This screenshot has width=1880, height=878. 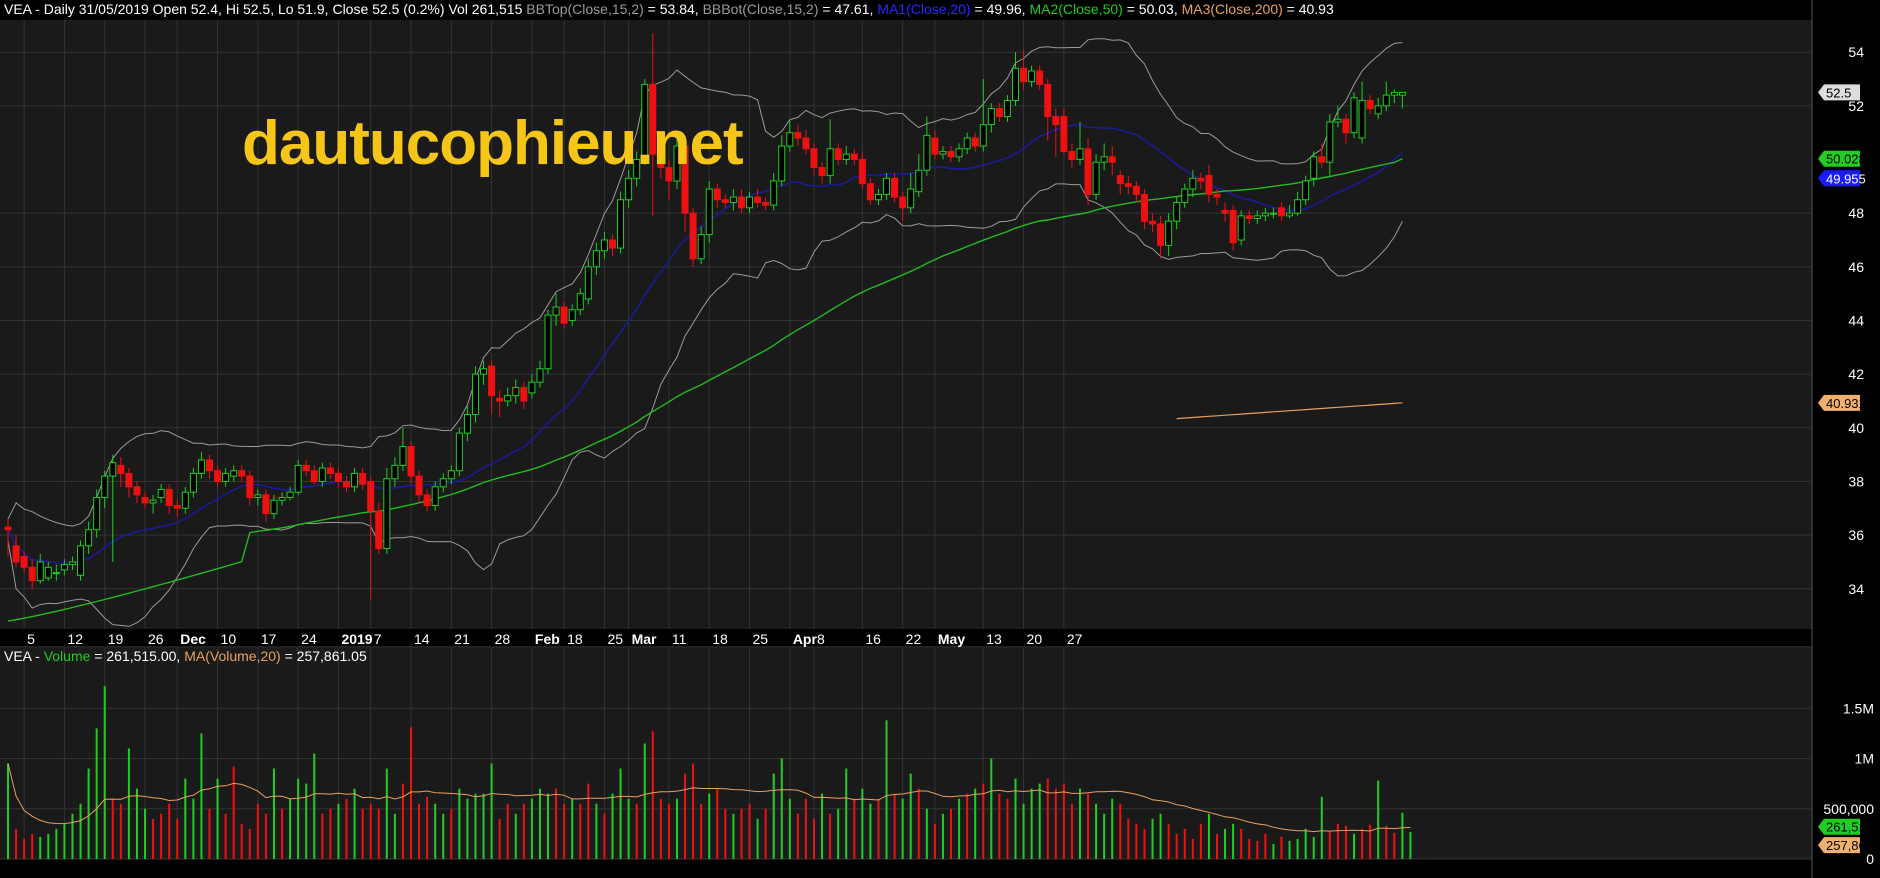 What do you see at coordinates (232, 656) in the screenshot?
I see `vol-ma-label: MA(Volume,20)` at bounding box center [232, 656].